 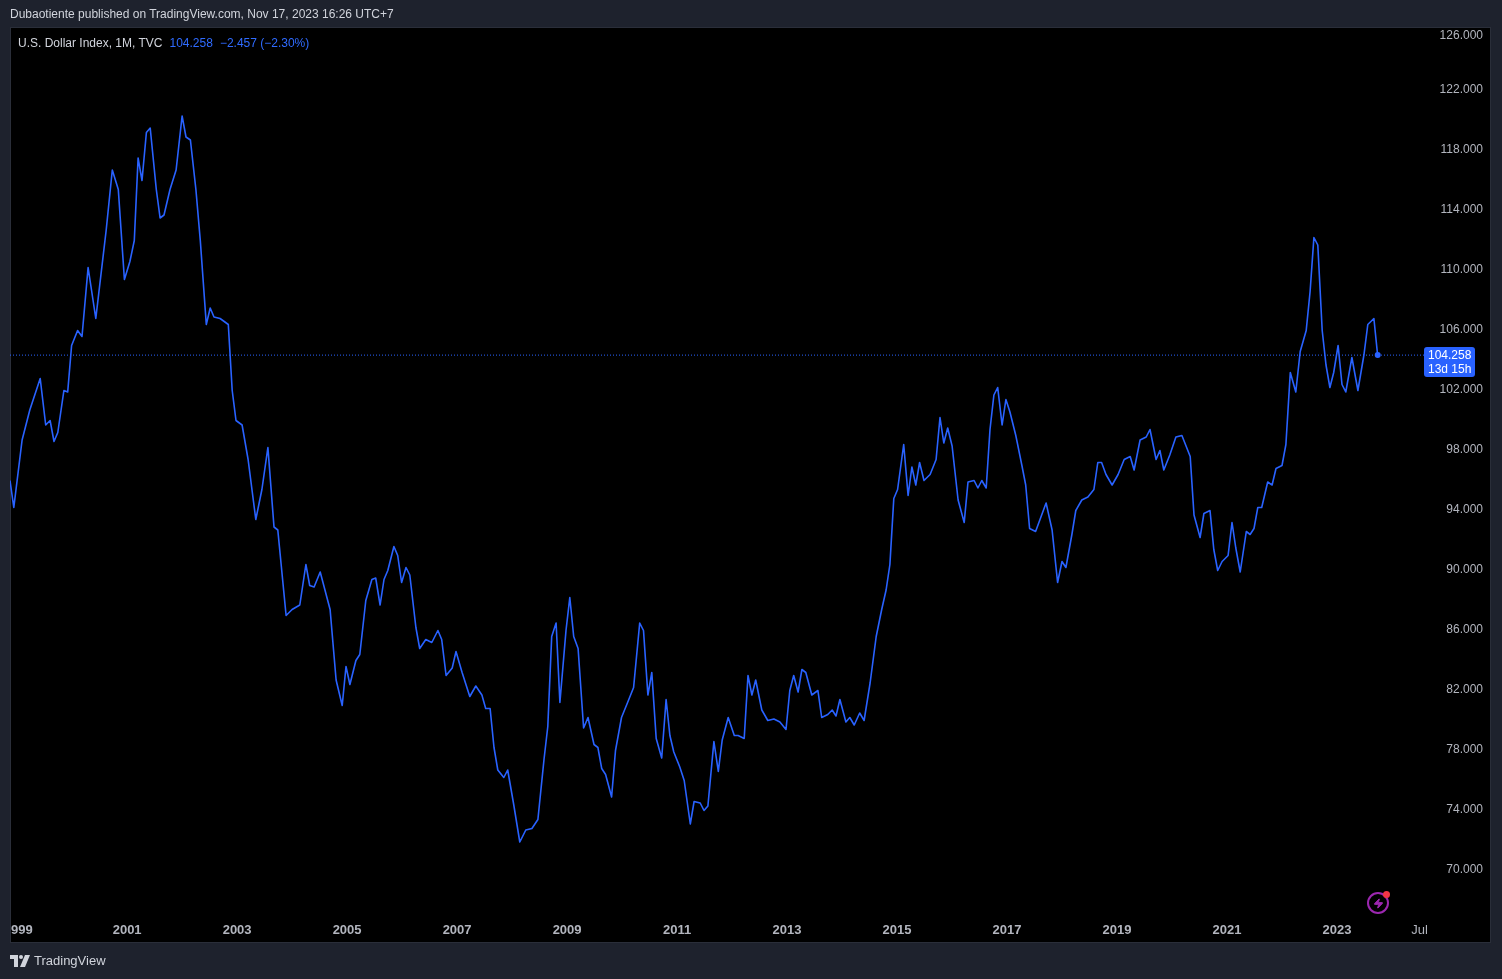 I want to click on y-axis-label: 70.000, so click(x=1464, y=869).